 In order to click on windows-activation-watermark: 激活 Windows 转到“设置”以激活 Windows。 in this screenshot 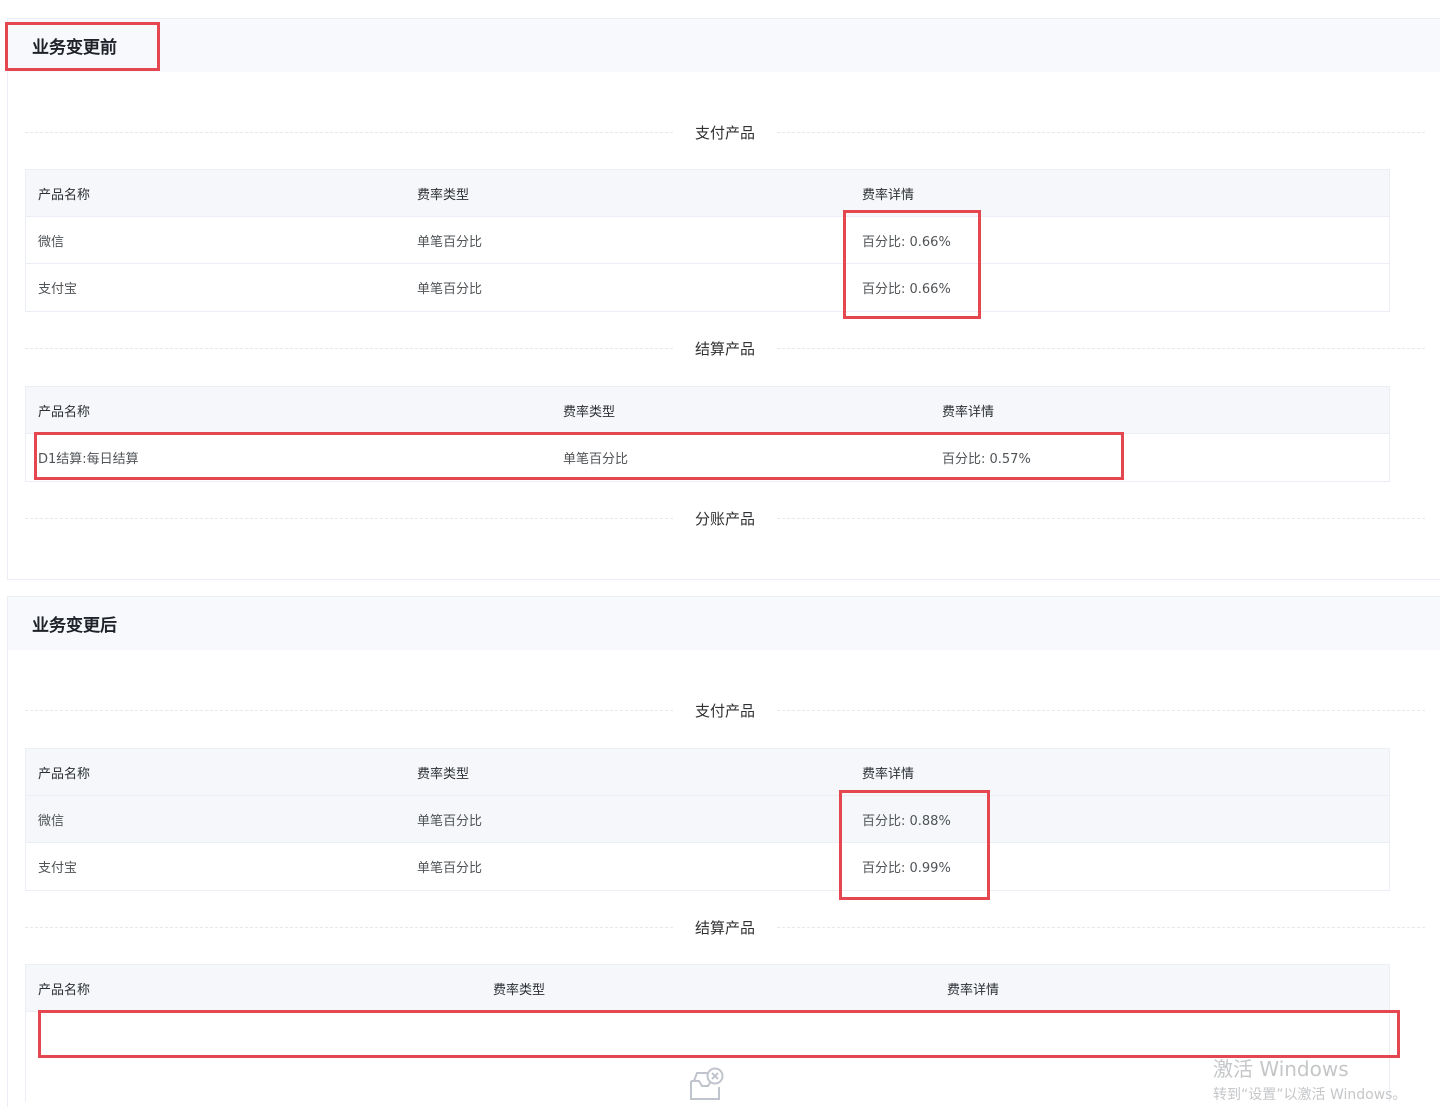, I will do `click(1309, 1078)`.